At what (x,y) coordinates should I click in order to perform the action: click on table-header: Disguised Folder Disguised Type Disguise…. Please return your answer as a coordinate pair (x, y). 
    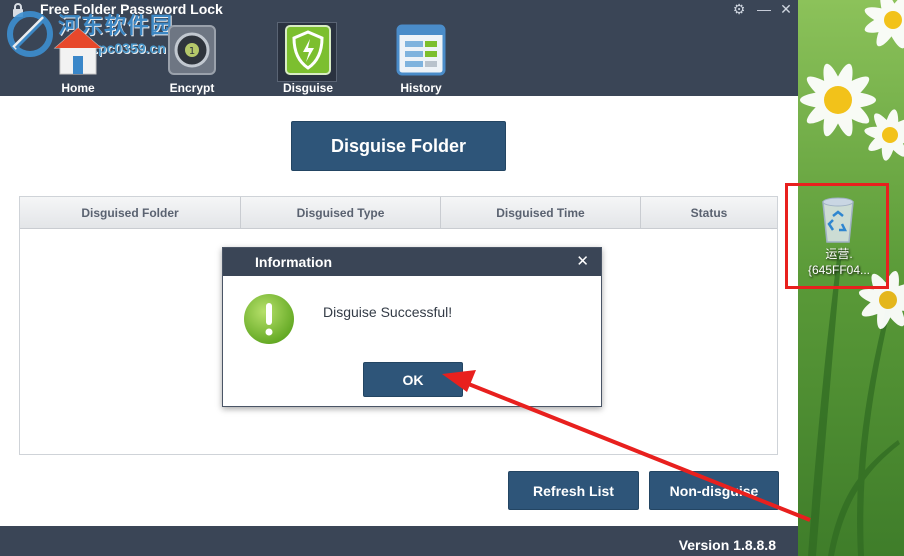
    Looking at the image, I should click on (398, 213).